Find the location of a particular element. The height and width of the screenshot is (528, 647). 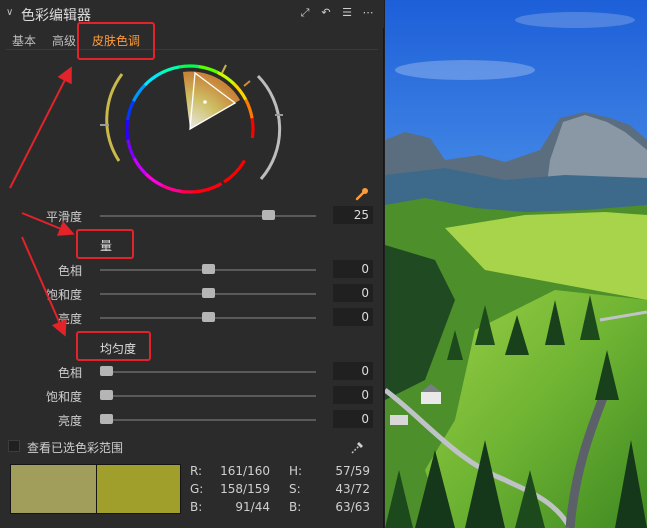

uniformity-lightness-slider-thumb is located at coordinates (106, 419).